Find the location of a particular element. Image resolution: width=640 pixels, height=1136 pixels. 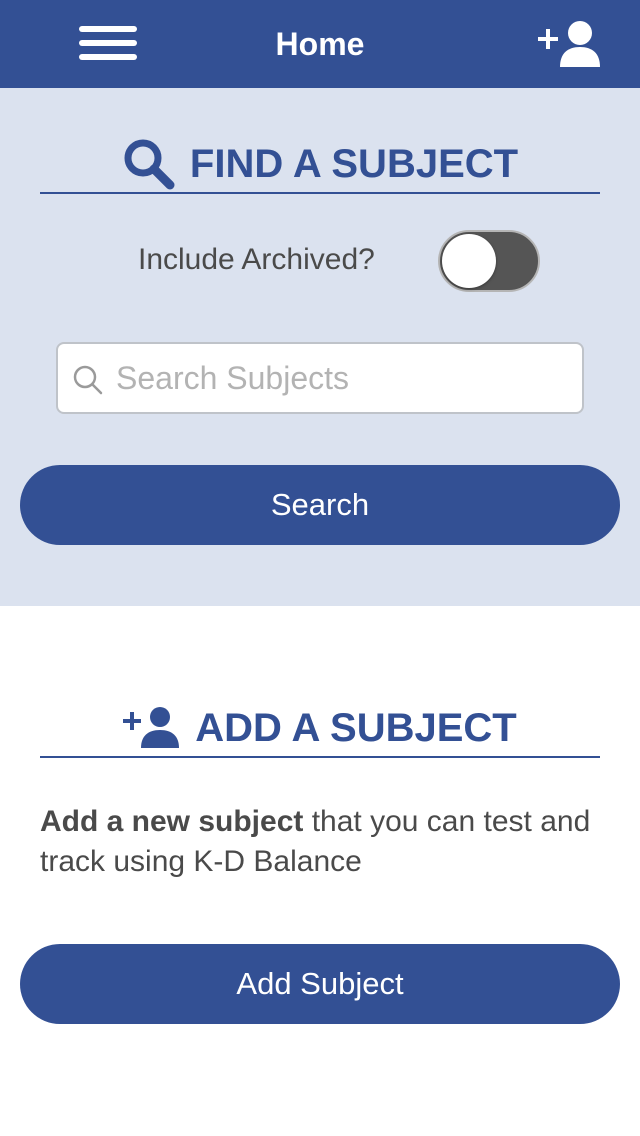

add-subject-description-bold: Add a new subject is located at coordinates (172, 821).